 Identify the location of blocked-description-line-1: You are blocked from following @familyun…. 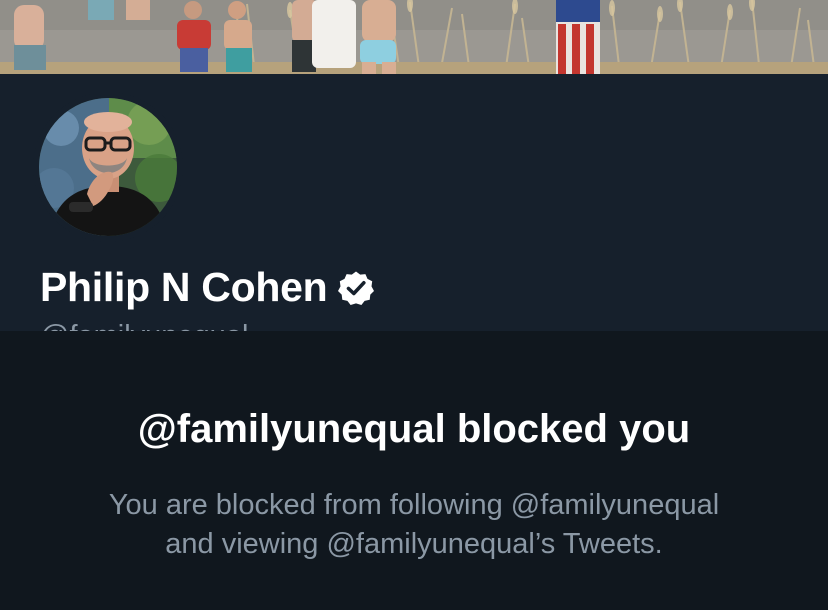
(414, 505).